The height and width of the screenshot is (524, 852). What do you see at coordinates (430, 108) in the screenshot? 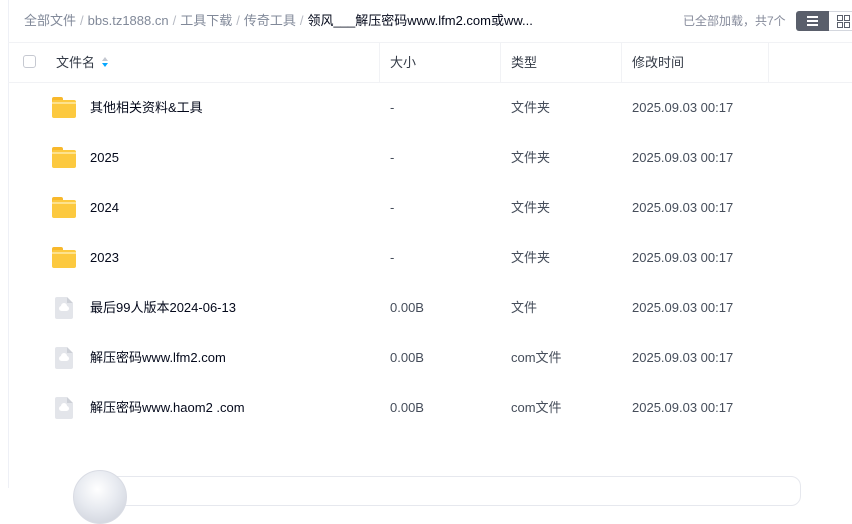
I see `table-row: 其他相关资料&工具 - 文件夹 2025.09.03 00:17` at bounding box center [430, 108].